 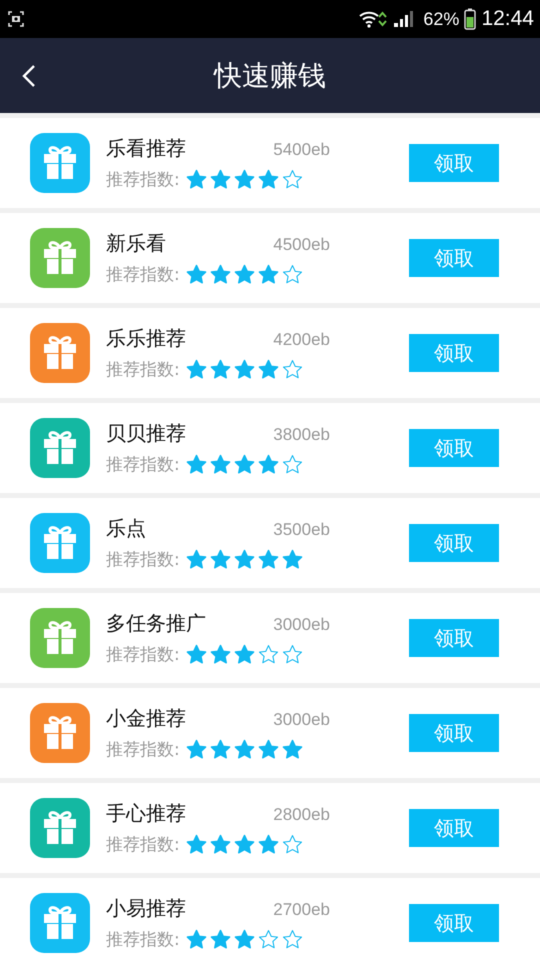 I want to click on task-name: 小金推荐, so click(x=146, y=718).